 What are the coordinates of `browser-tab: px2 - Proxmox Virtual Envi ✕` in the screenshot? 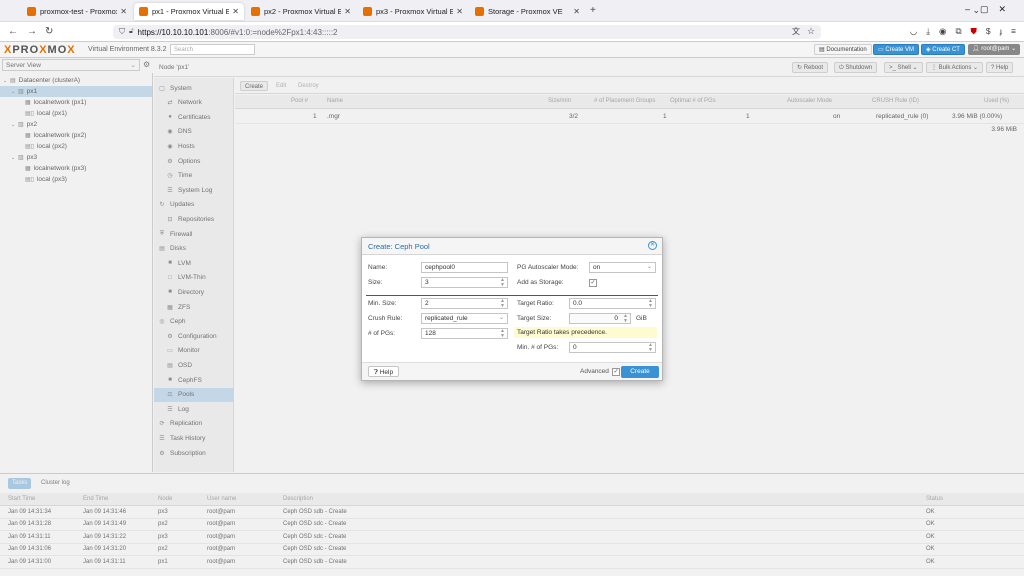 It's located at (301, 11).